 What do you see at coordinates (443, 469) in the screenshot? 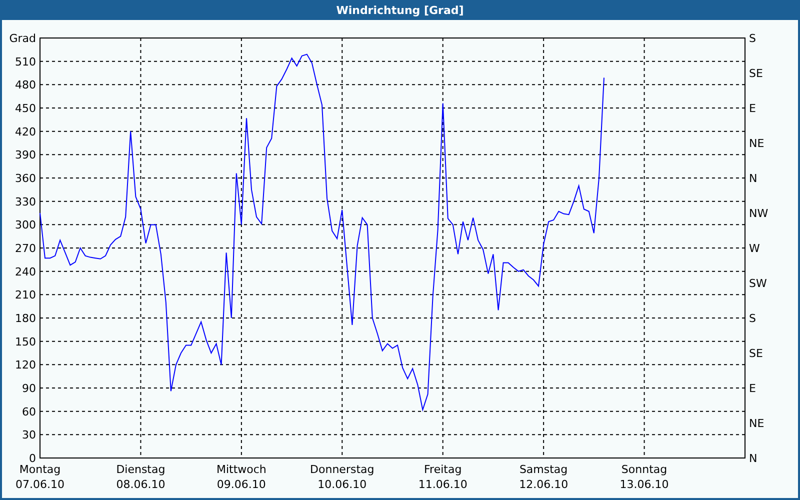
I see `weekday-label: Freitag` at bounding box center [443, 469].